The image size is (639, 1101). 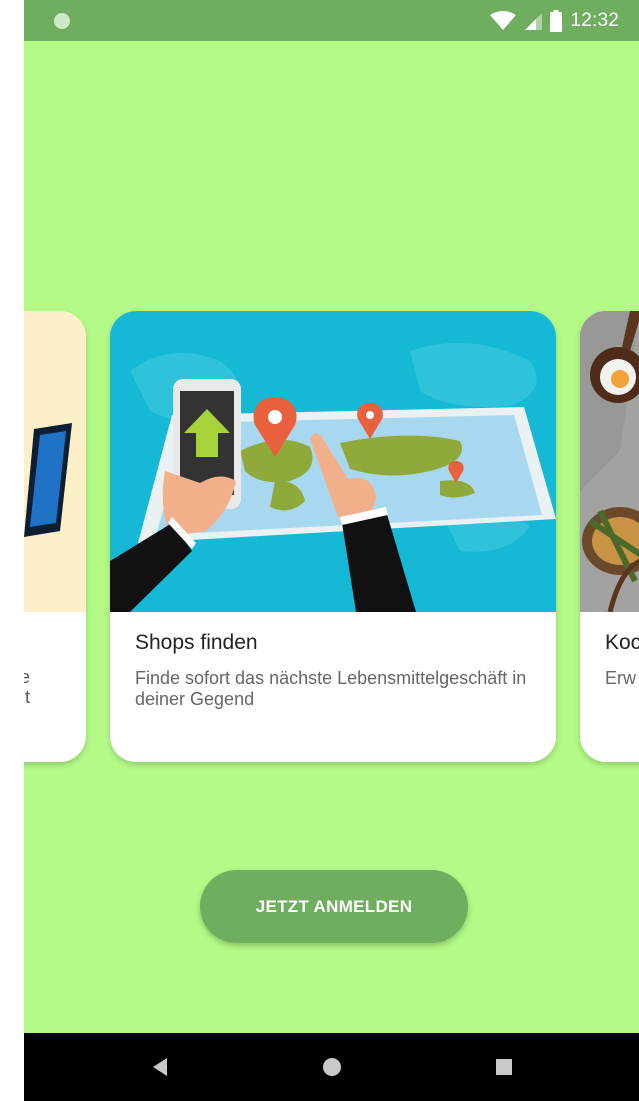 I want to click on back-icon, so click(x=160, y=1067).